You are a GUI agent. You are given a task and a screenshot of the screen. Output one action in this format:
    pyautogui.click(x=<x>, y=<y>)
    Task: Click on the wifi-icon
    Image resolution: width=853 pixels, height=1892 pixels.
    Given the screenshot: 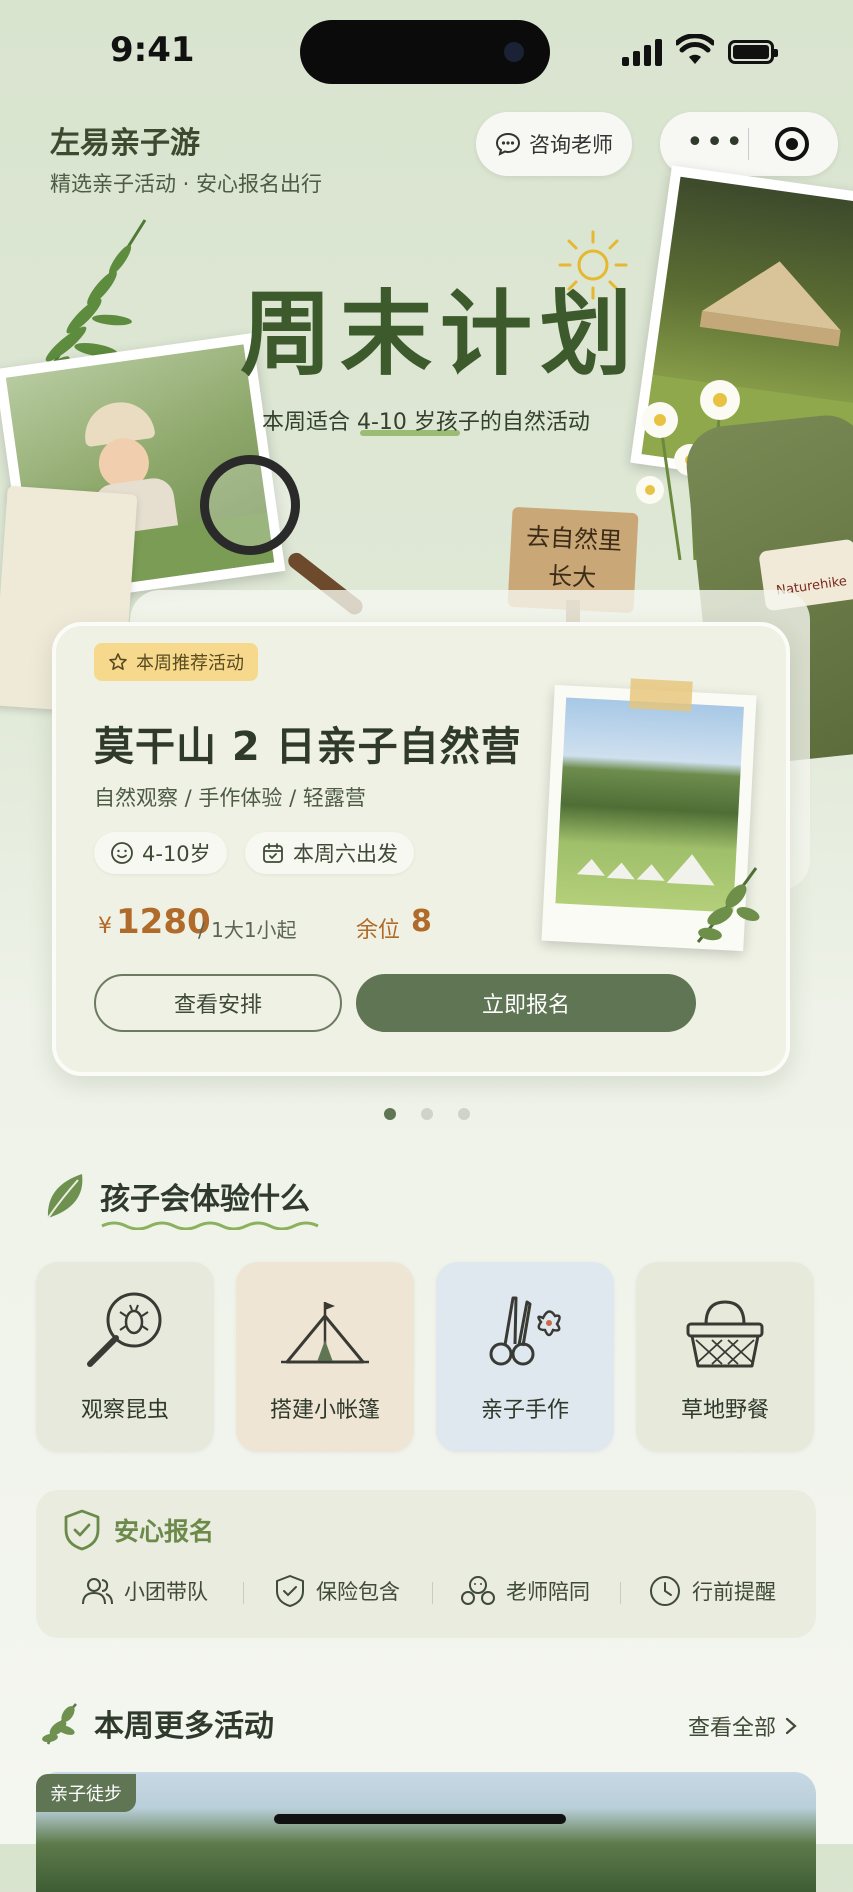 What is the action you would take?
    pyautogui.click(x=695, y=49)
    